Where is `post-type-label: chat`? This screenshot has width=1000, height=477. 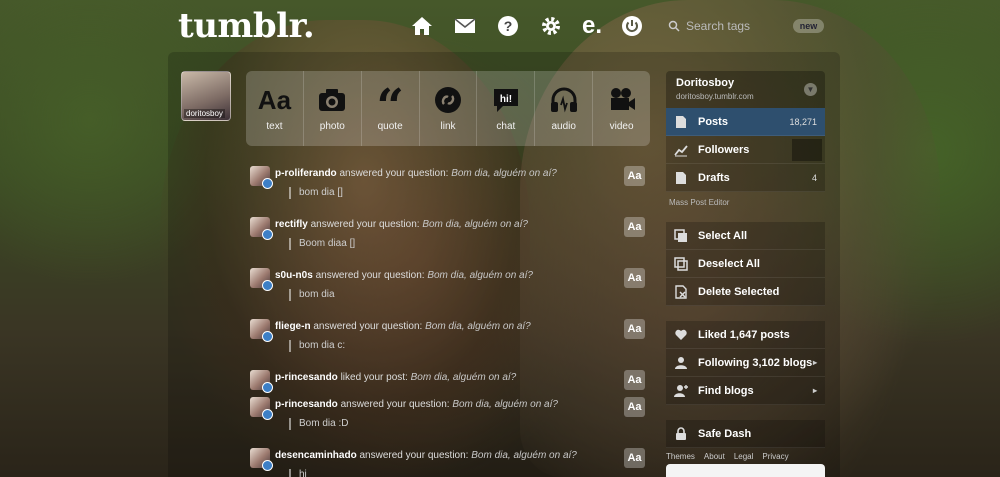 post-type-label: chat is located at coordinates (506, 126).